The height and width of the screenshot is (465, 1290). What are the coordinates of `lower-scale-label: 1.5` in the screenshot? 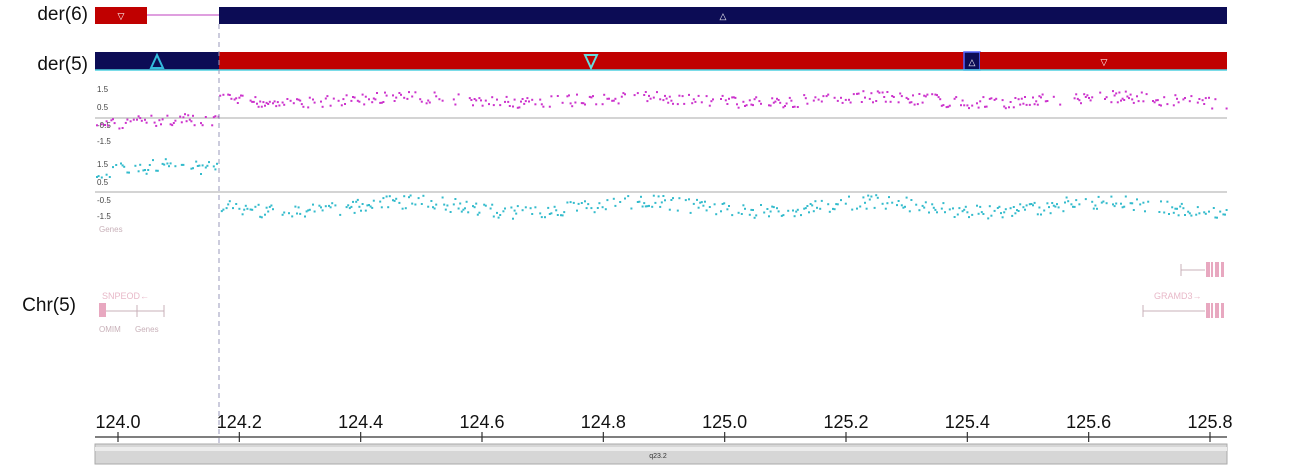 It's located at (103, 164).